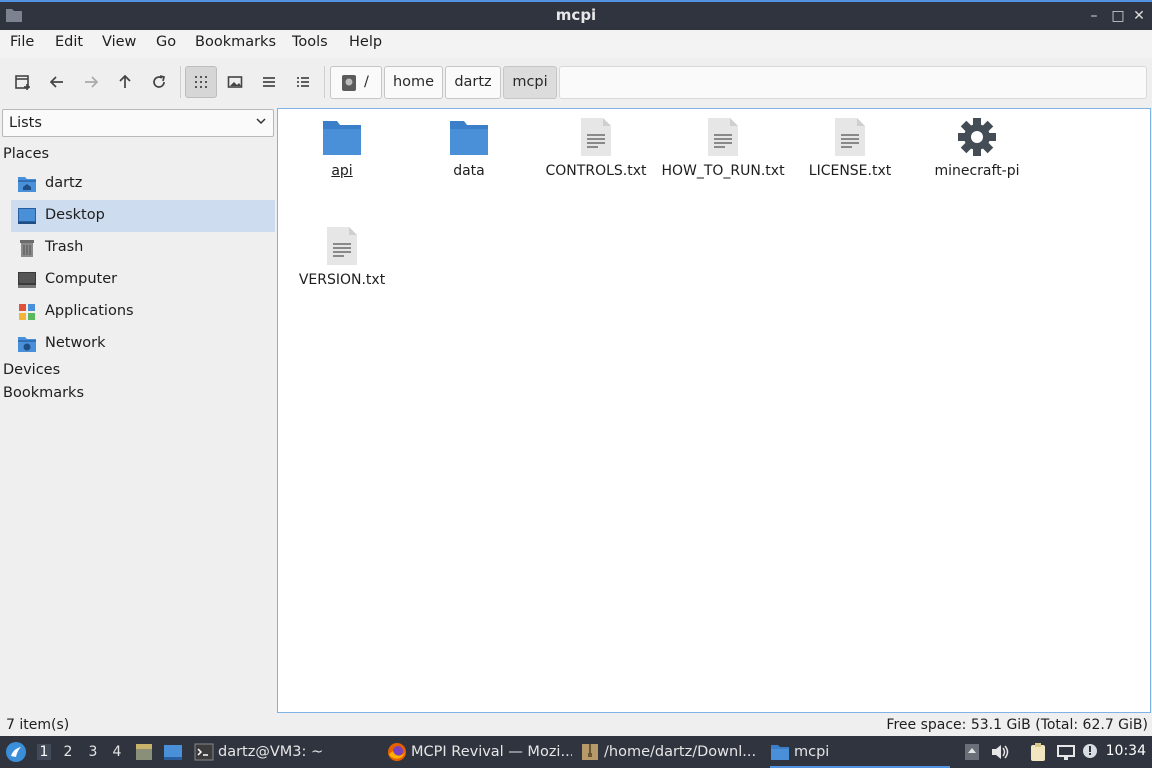  I want to click on icon-view-icon, so click(201, 82).